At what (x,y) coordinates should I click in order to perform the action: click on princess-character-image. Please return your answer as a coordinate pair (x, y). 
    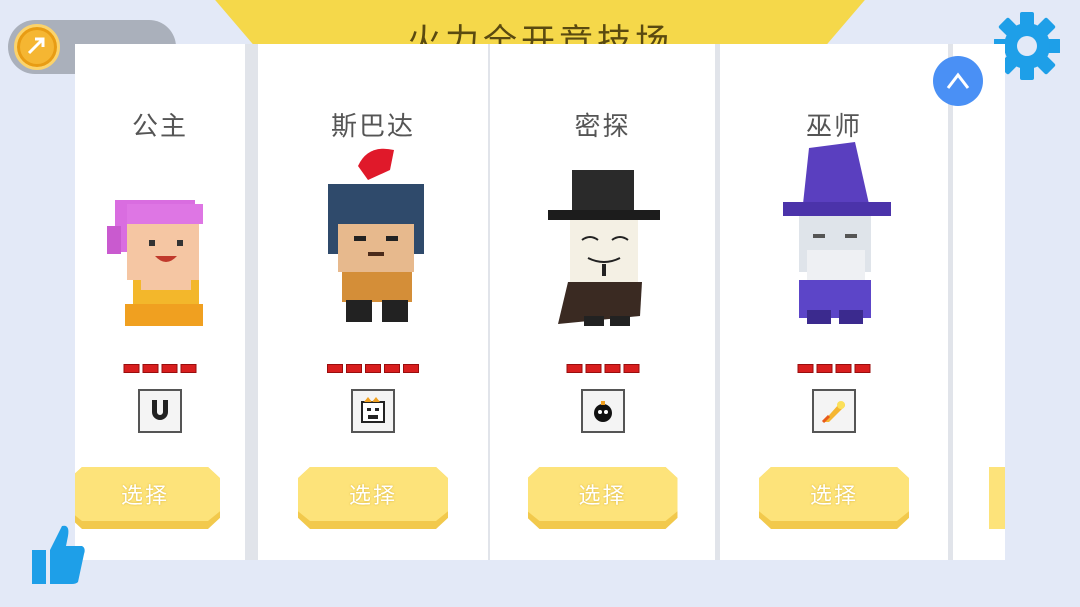
    Looking at the image, I should click on (155, 263).